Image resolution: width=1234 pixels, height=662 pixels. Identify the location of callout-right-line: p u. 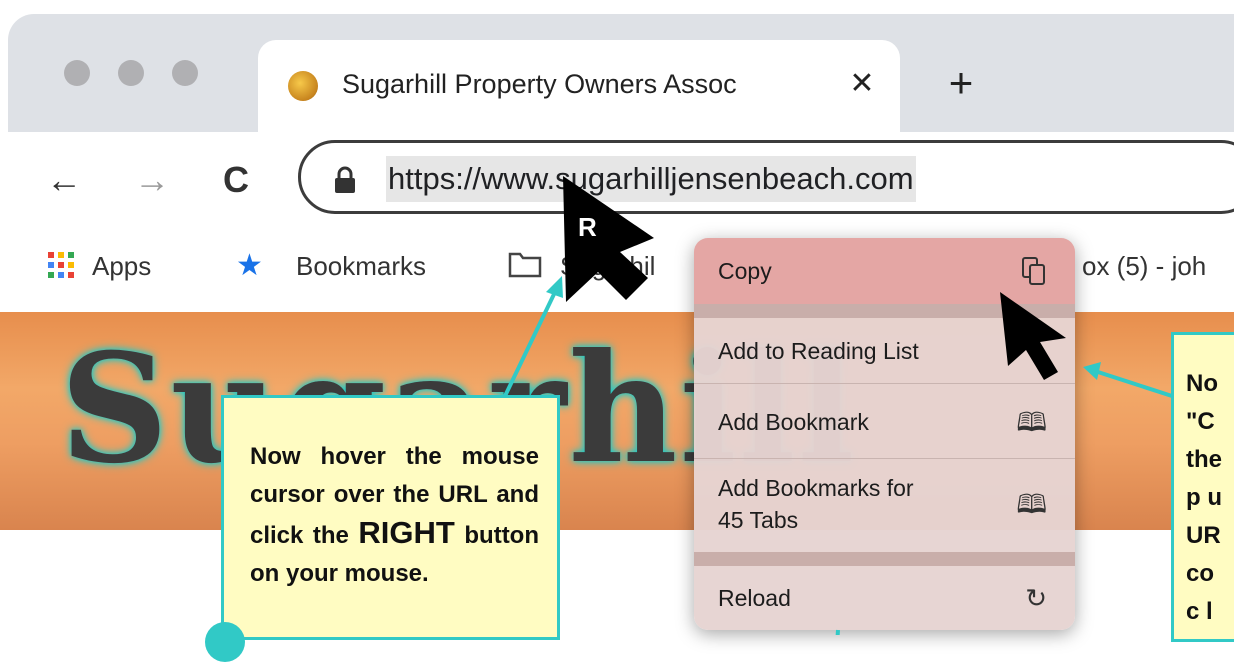
(1204, 497).